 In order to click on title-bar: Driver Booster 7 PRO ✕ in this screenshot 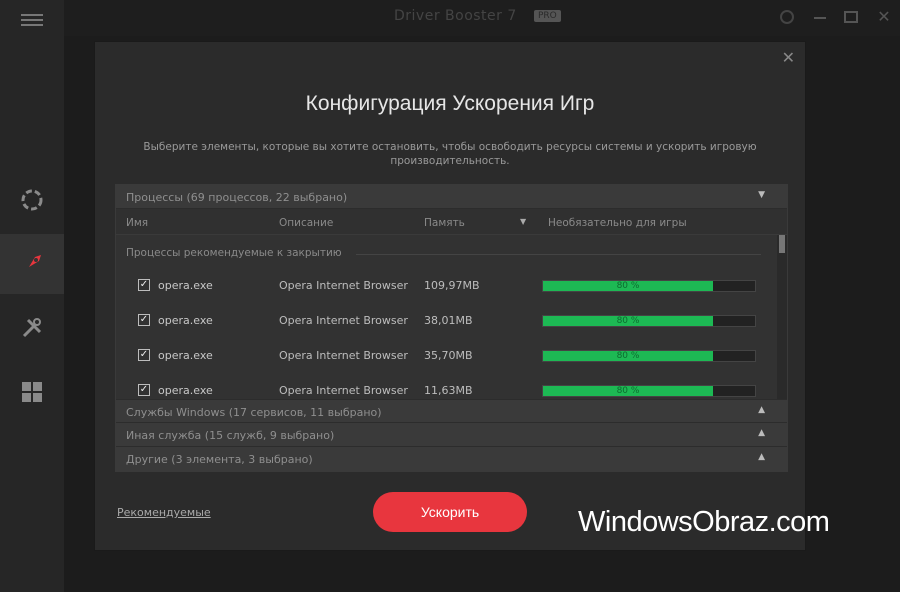, I will do `click(482, 18)`.